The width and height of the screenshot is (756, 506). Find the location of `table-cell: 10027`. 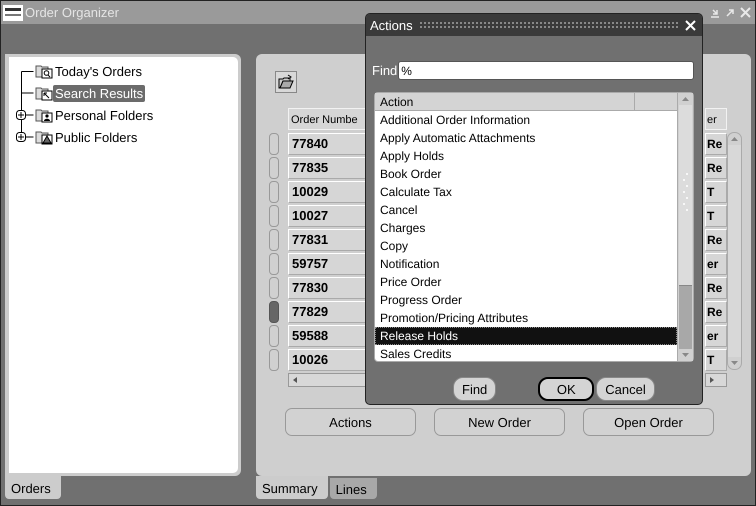

table-cell: 10027 is located at coordinates (327, 216).